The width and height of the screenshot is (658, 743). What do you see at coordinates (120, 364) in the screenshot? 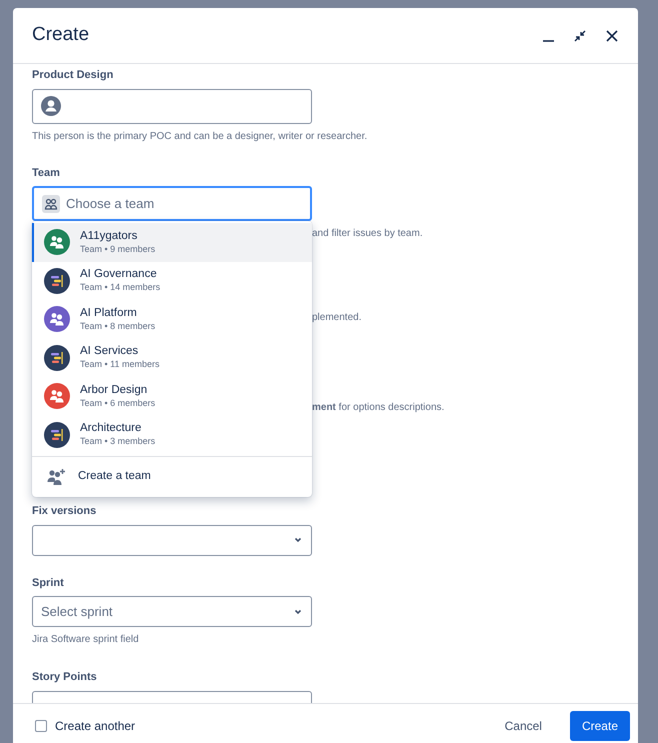
I see `team-meta: Team • 11 members` at bounding box center [120, 364].